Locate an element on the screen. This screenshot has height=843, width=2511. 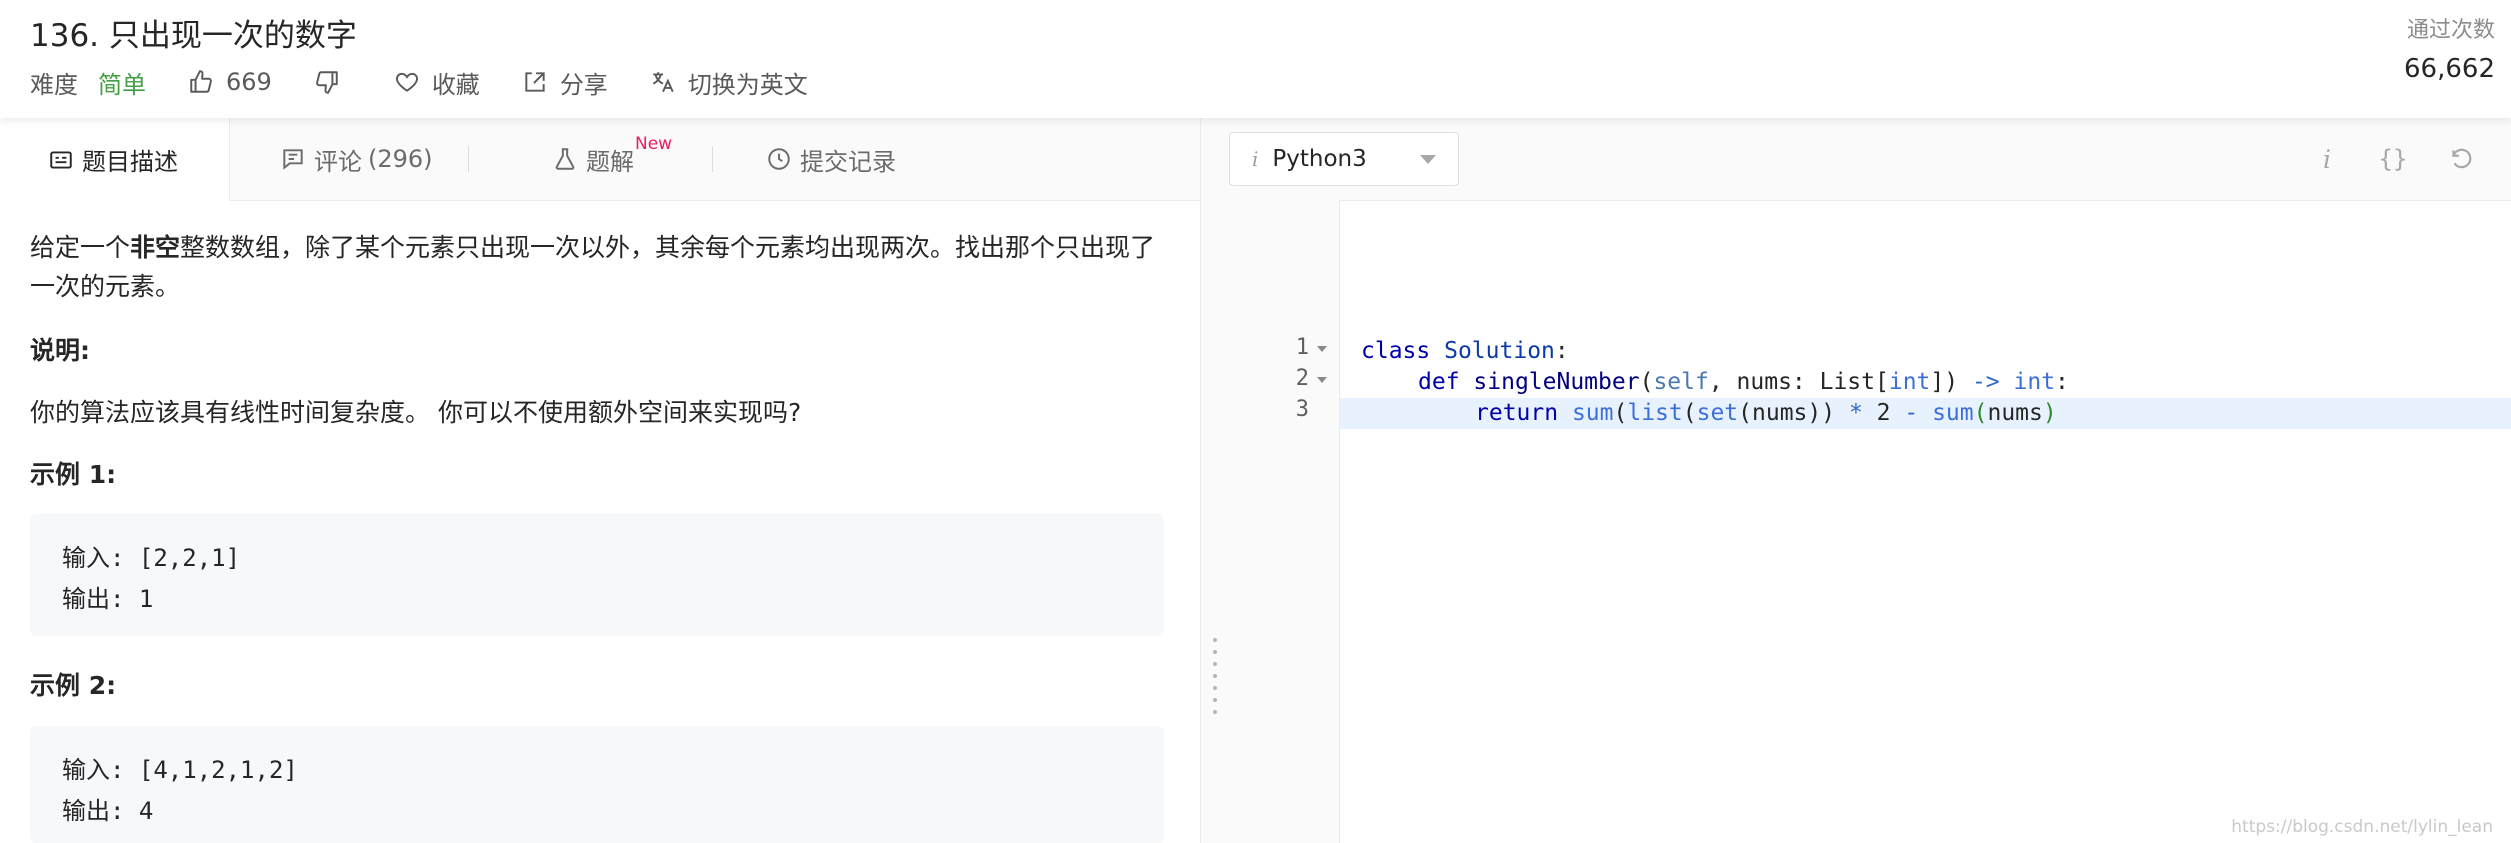
example-2-heading: 示例 2: is located at coordinates (73, 685).